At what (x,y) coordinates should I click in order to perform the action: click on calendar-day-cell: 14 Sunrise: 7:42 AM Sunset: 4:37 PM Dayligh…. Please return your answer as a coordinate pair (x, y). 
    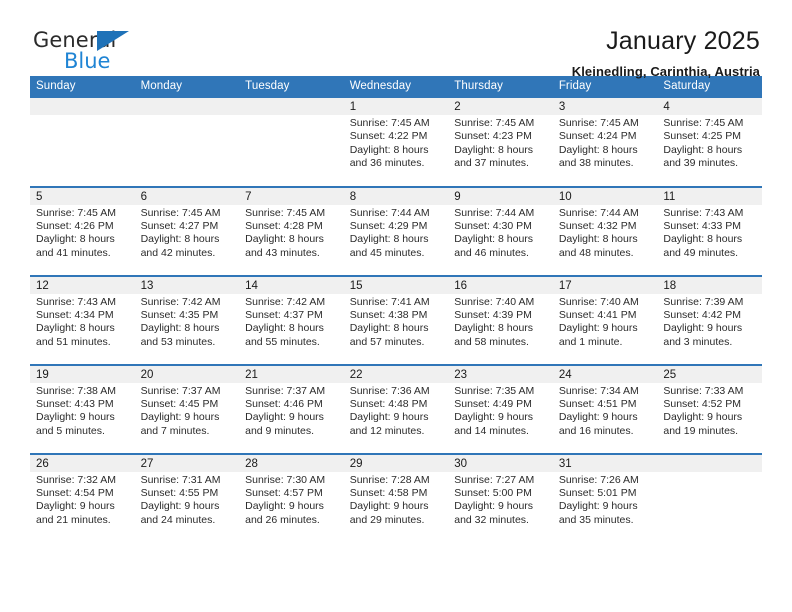
    Looking at the image, I should click on (291, 319).